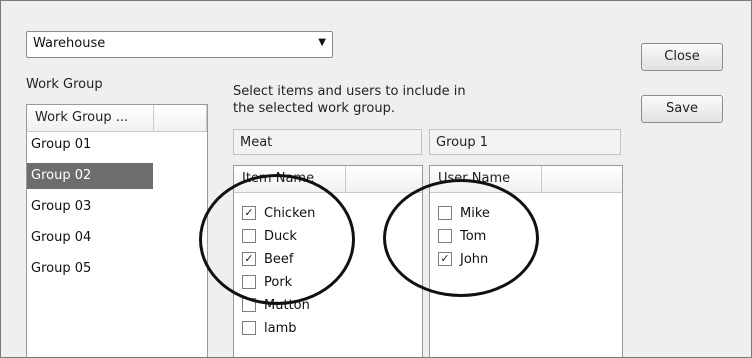  What do you see at coordinates (114, 207) in the screenshot?
I see `work-group-item: Group 03` at bounding box center [114, 207].